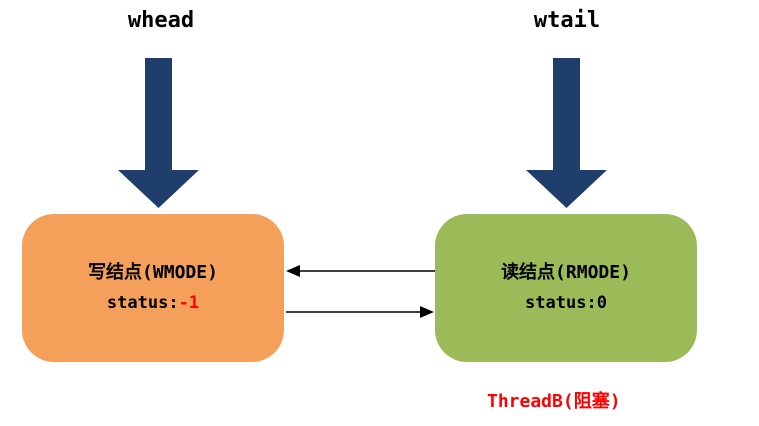 This screenshot has width=759, height=426. I want to click on prev-link-arrow-icon, so click(360, 271).